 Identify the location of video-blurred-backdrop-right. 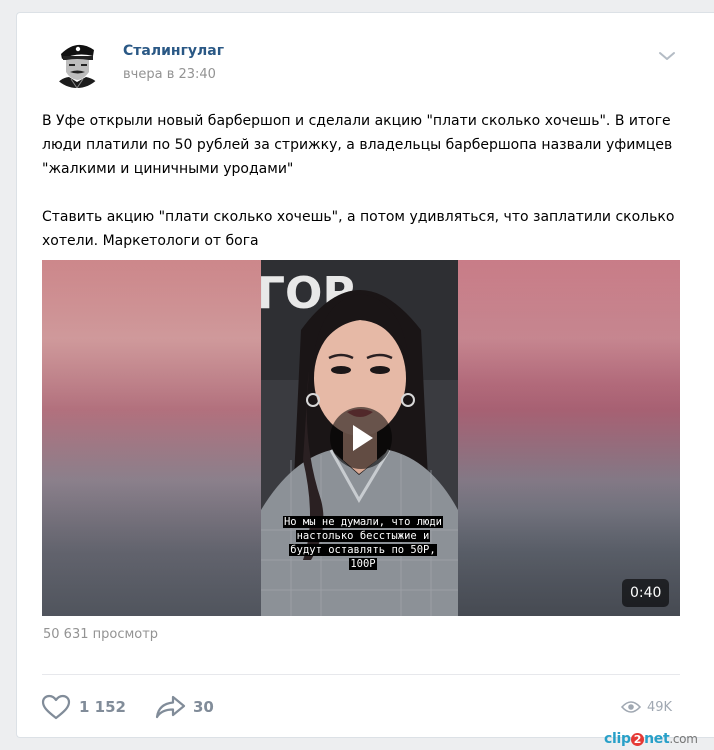
(569, 438).